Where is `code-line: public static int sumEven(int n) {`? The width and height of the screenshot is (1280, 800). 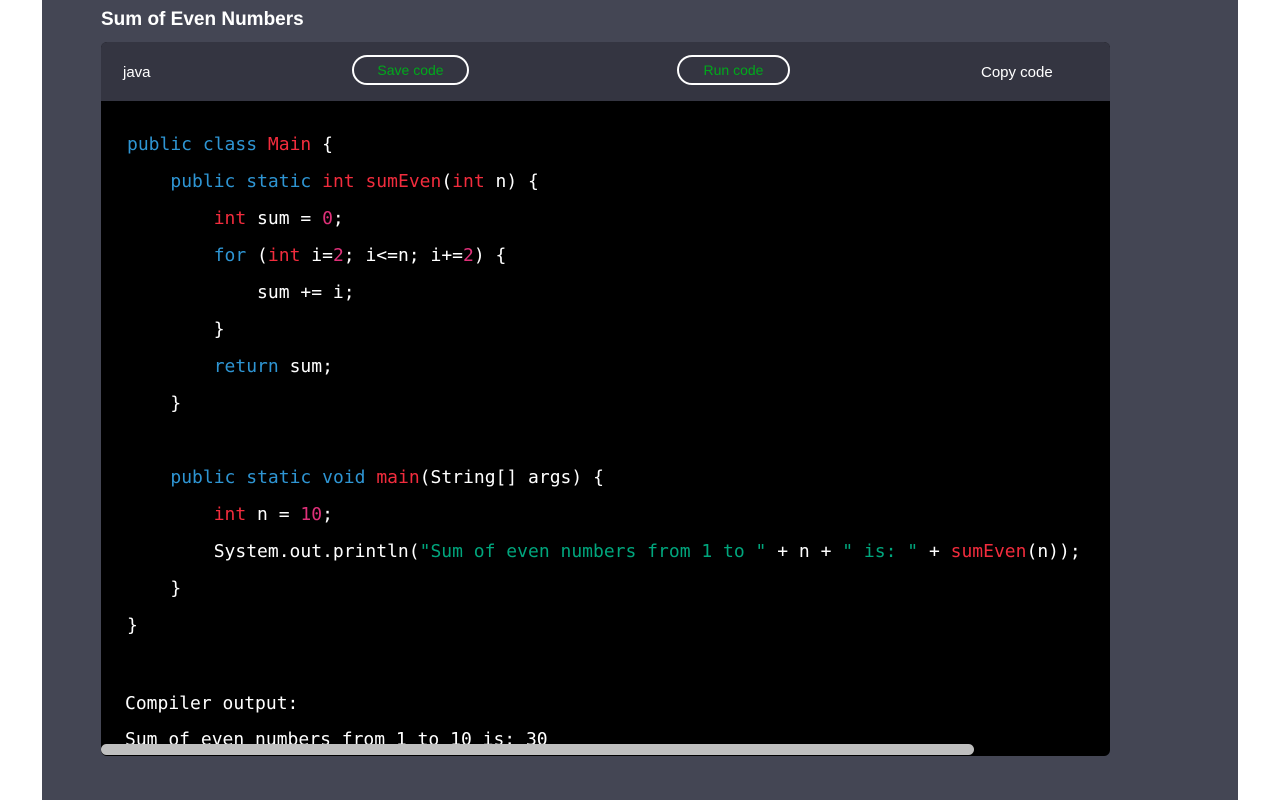 code-line: public static int sumEven(int n) { is located at coordinates (354, 181).